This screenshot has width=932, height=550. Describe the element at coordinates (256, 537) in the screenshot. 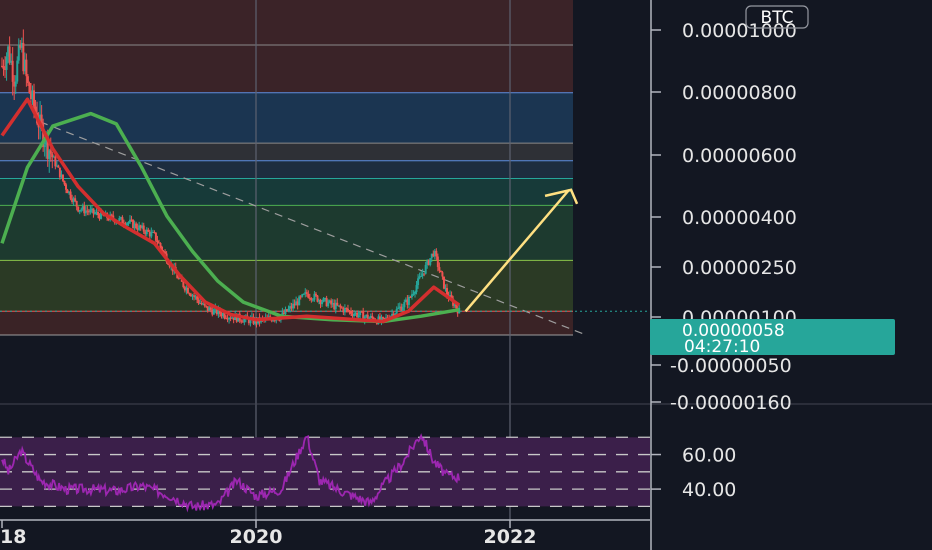

I see `time-tick-label: 2020` at that location.